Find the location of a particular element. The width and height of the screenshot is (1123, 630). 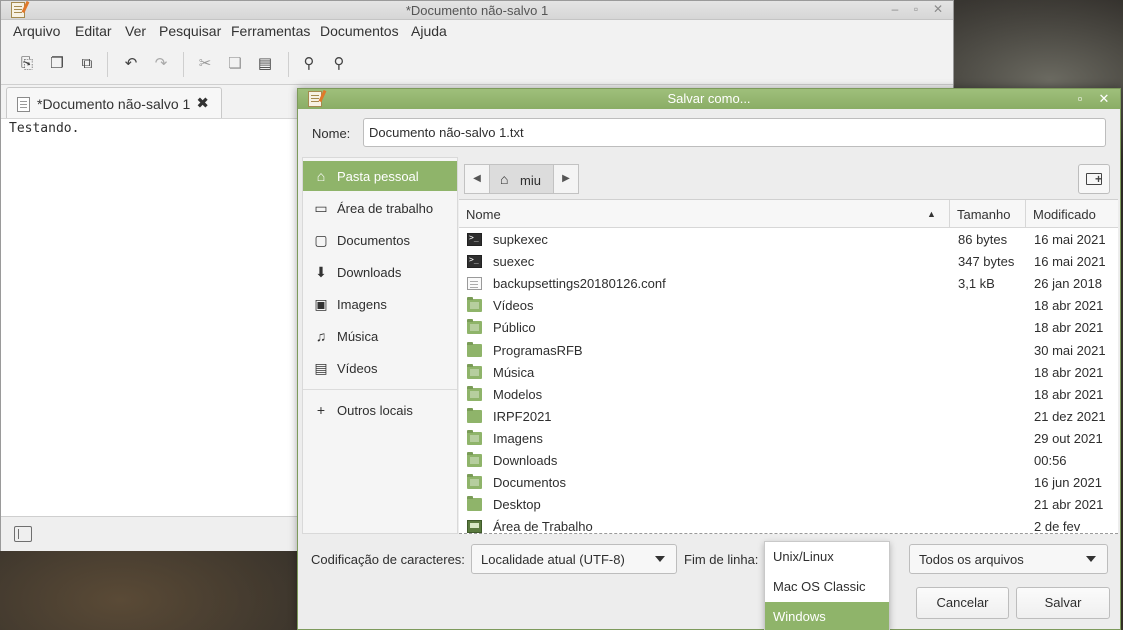

file-name: Música is located at coordinates (514, 372).